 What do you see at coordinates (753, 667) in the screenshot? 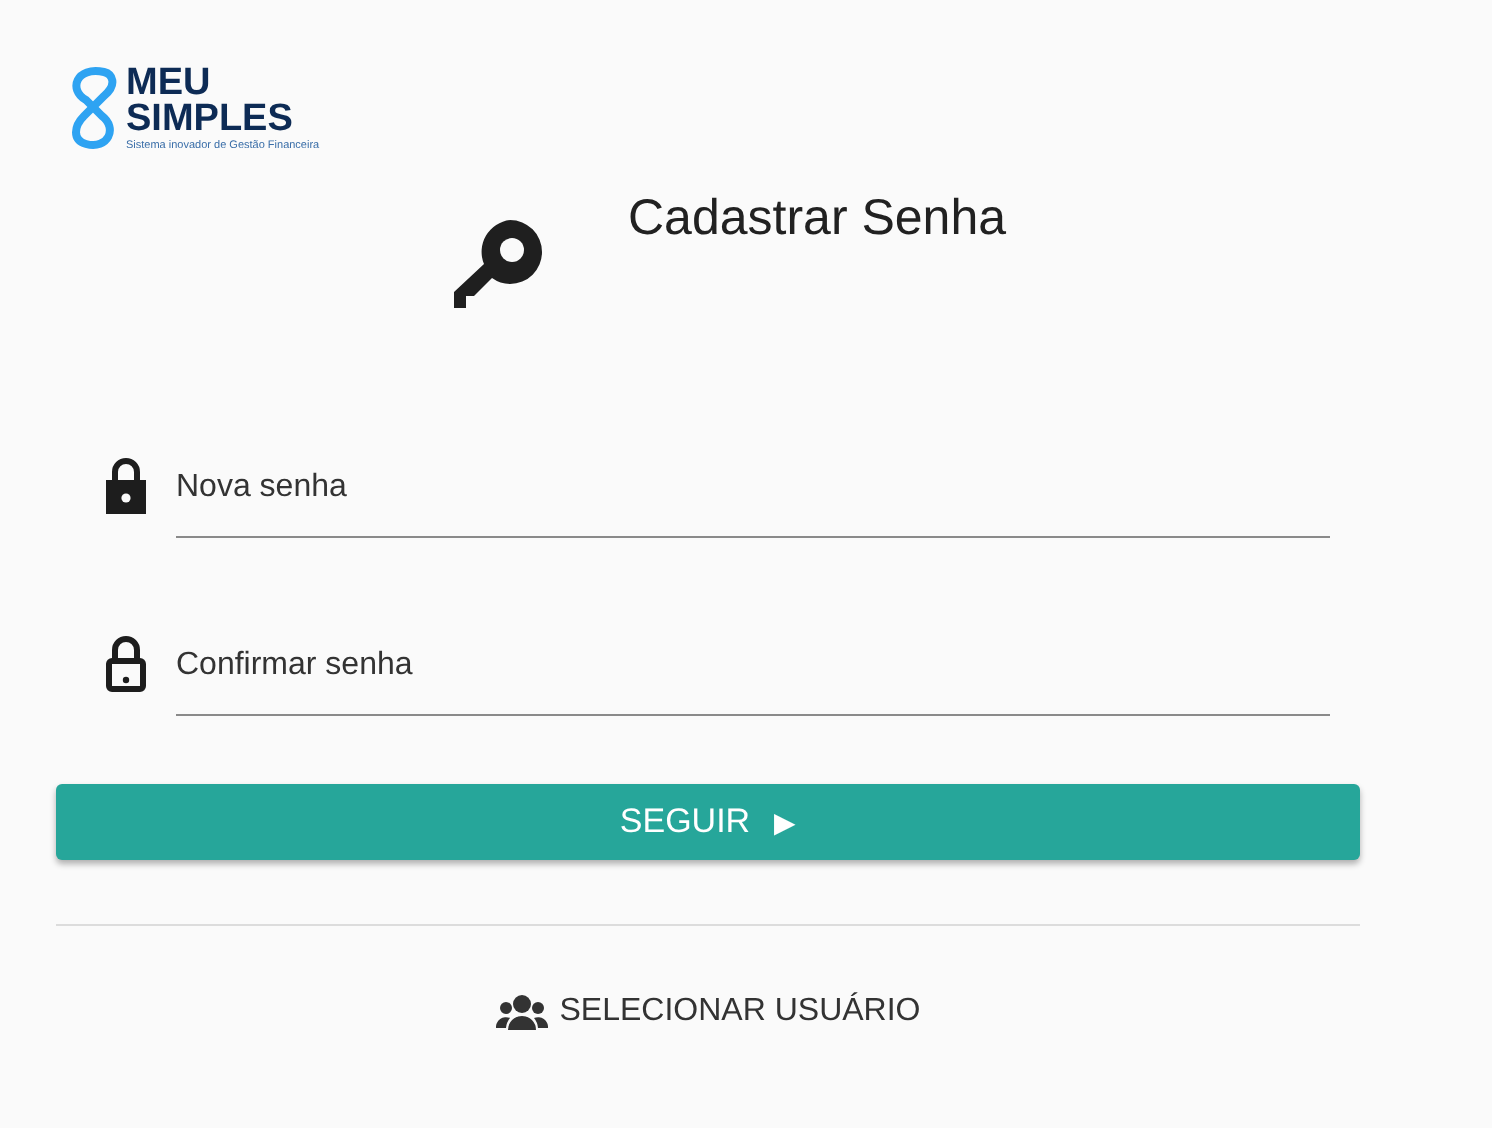
I see `password-field: Confirmar senha` at bounding box center [753, 667].